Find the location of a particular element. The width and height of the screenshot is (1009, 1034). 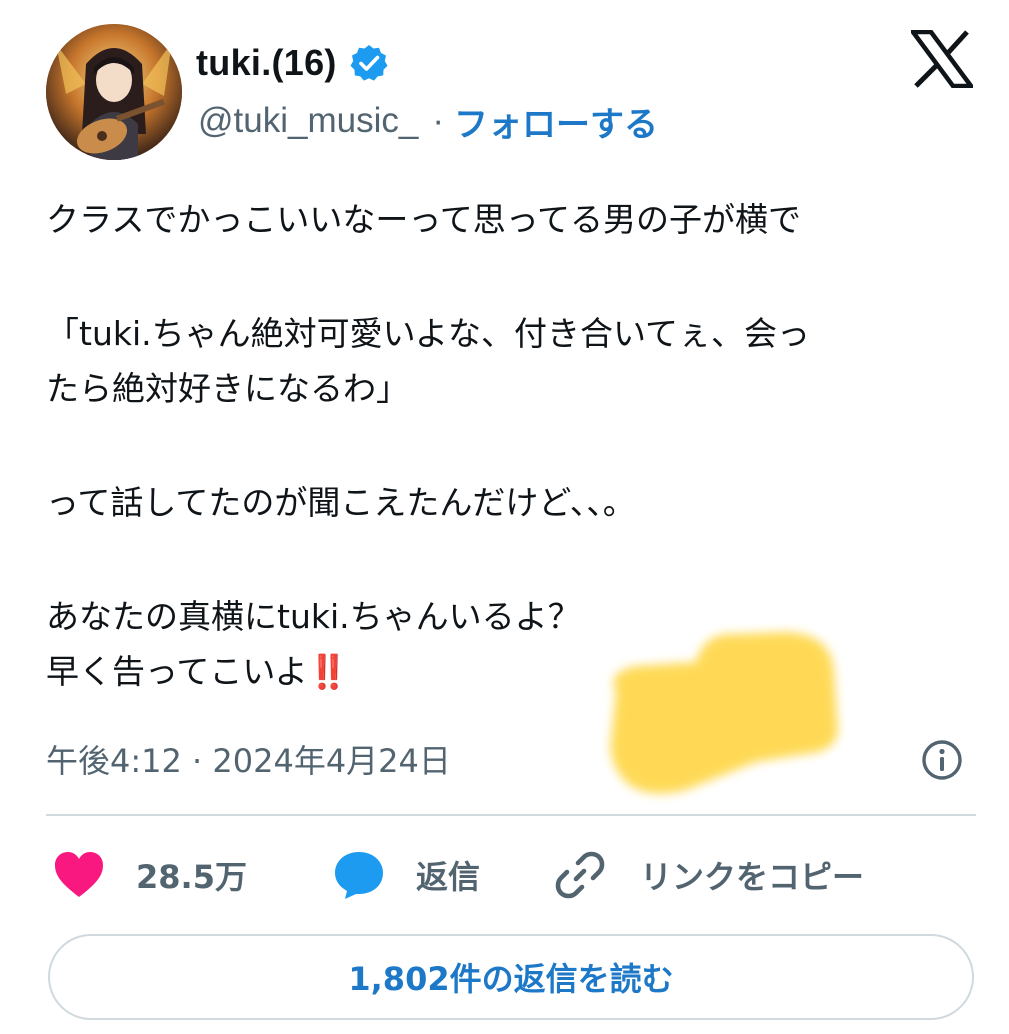

tweet-line: クラスでかっこいいなーって思ってる男の子が横で is located at coordinates (424, 219).